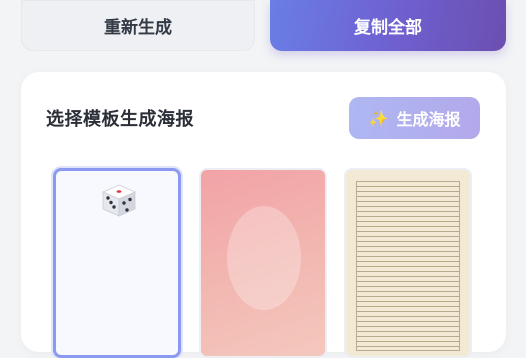  I want to click on copy-all-button-label: 复制全部, so click(388, 28).